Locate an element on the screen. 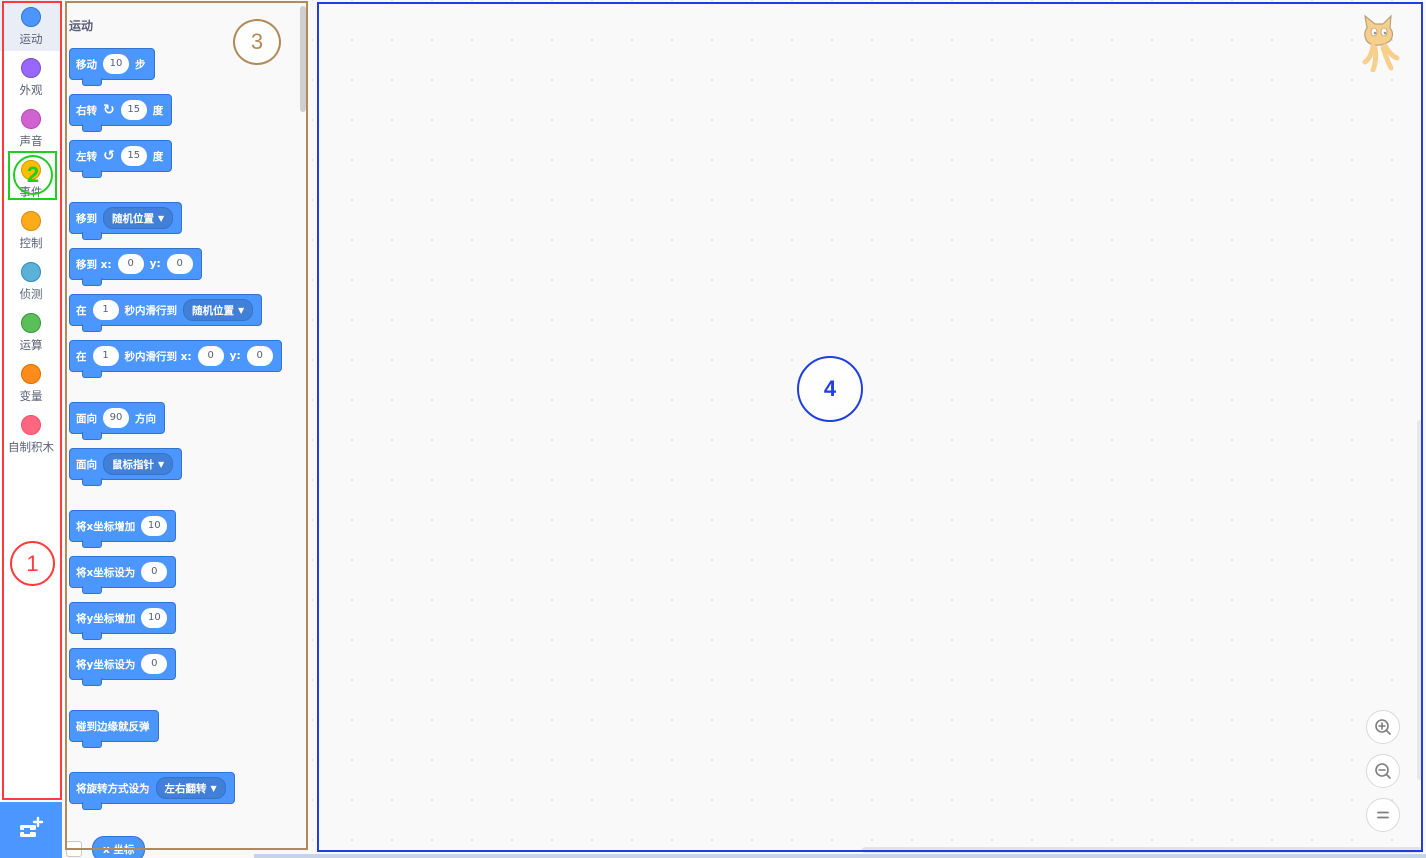 The width and height of the screenshot is (1426, 858). zoom-reset-icon is located at coordinates (1383, 815).